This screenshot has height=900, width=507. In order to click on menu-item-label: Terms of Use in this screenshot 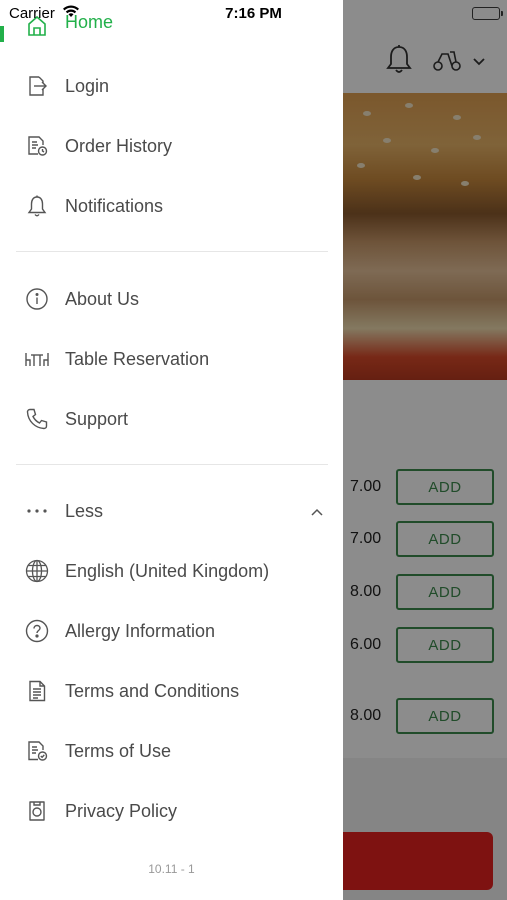, I will do `click(118, 751)`.